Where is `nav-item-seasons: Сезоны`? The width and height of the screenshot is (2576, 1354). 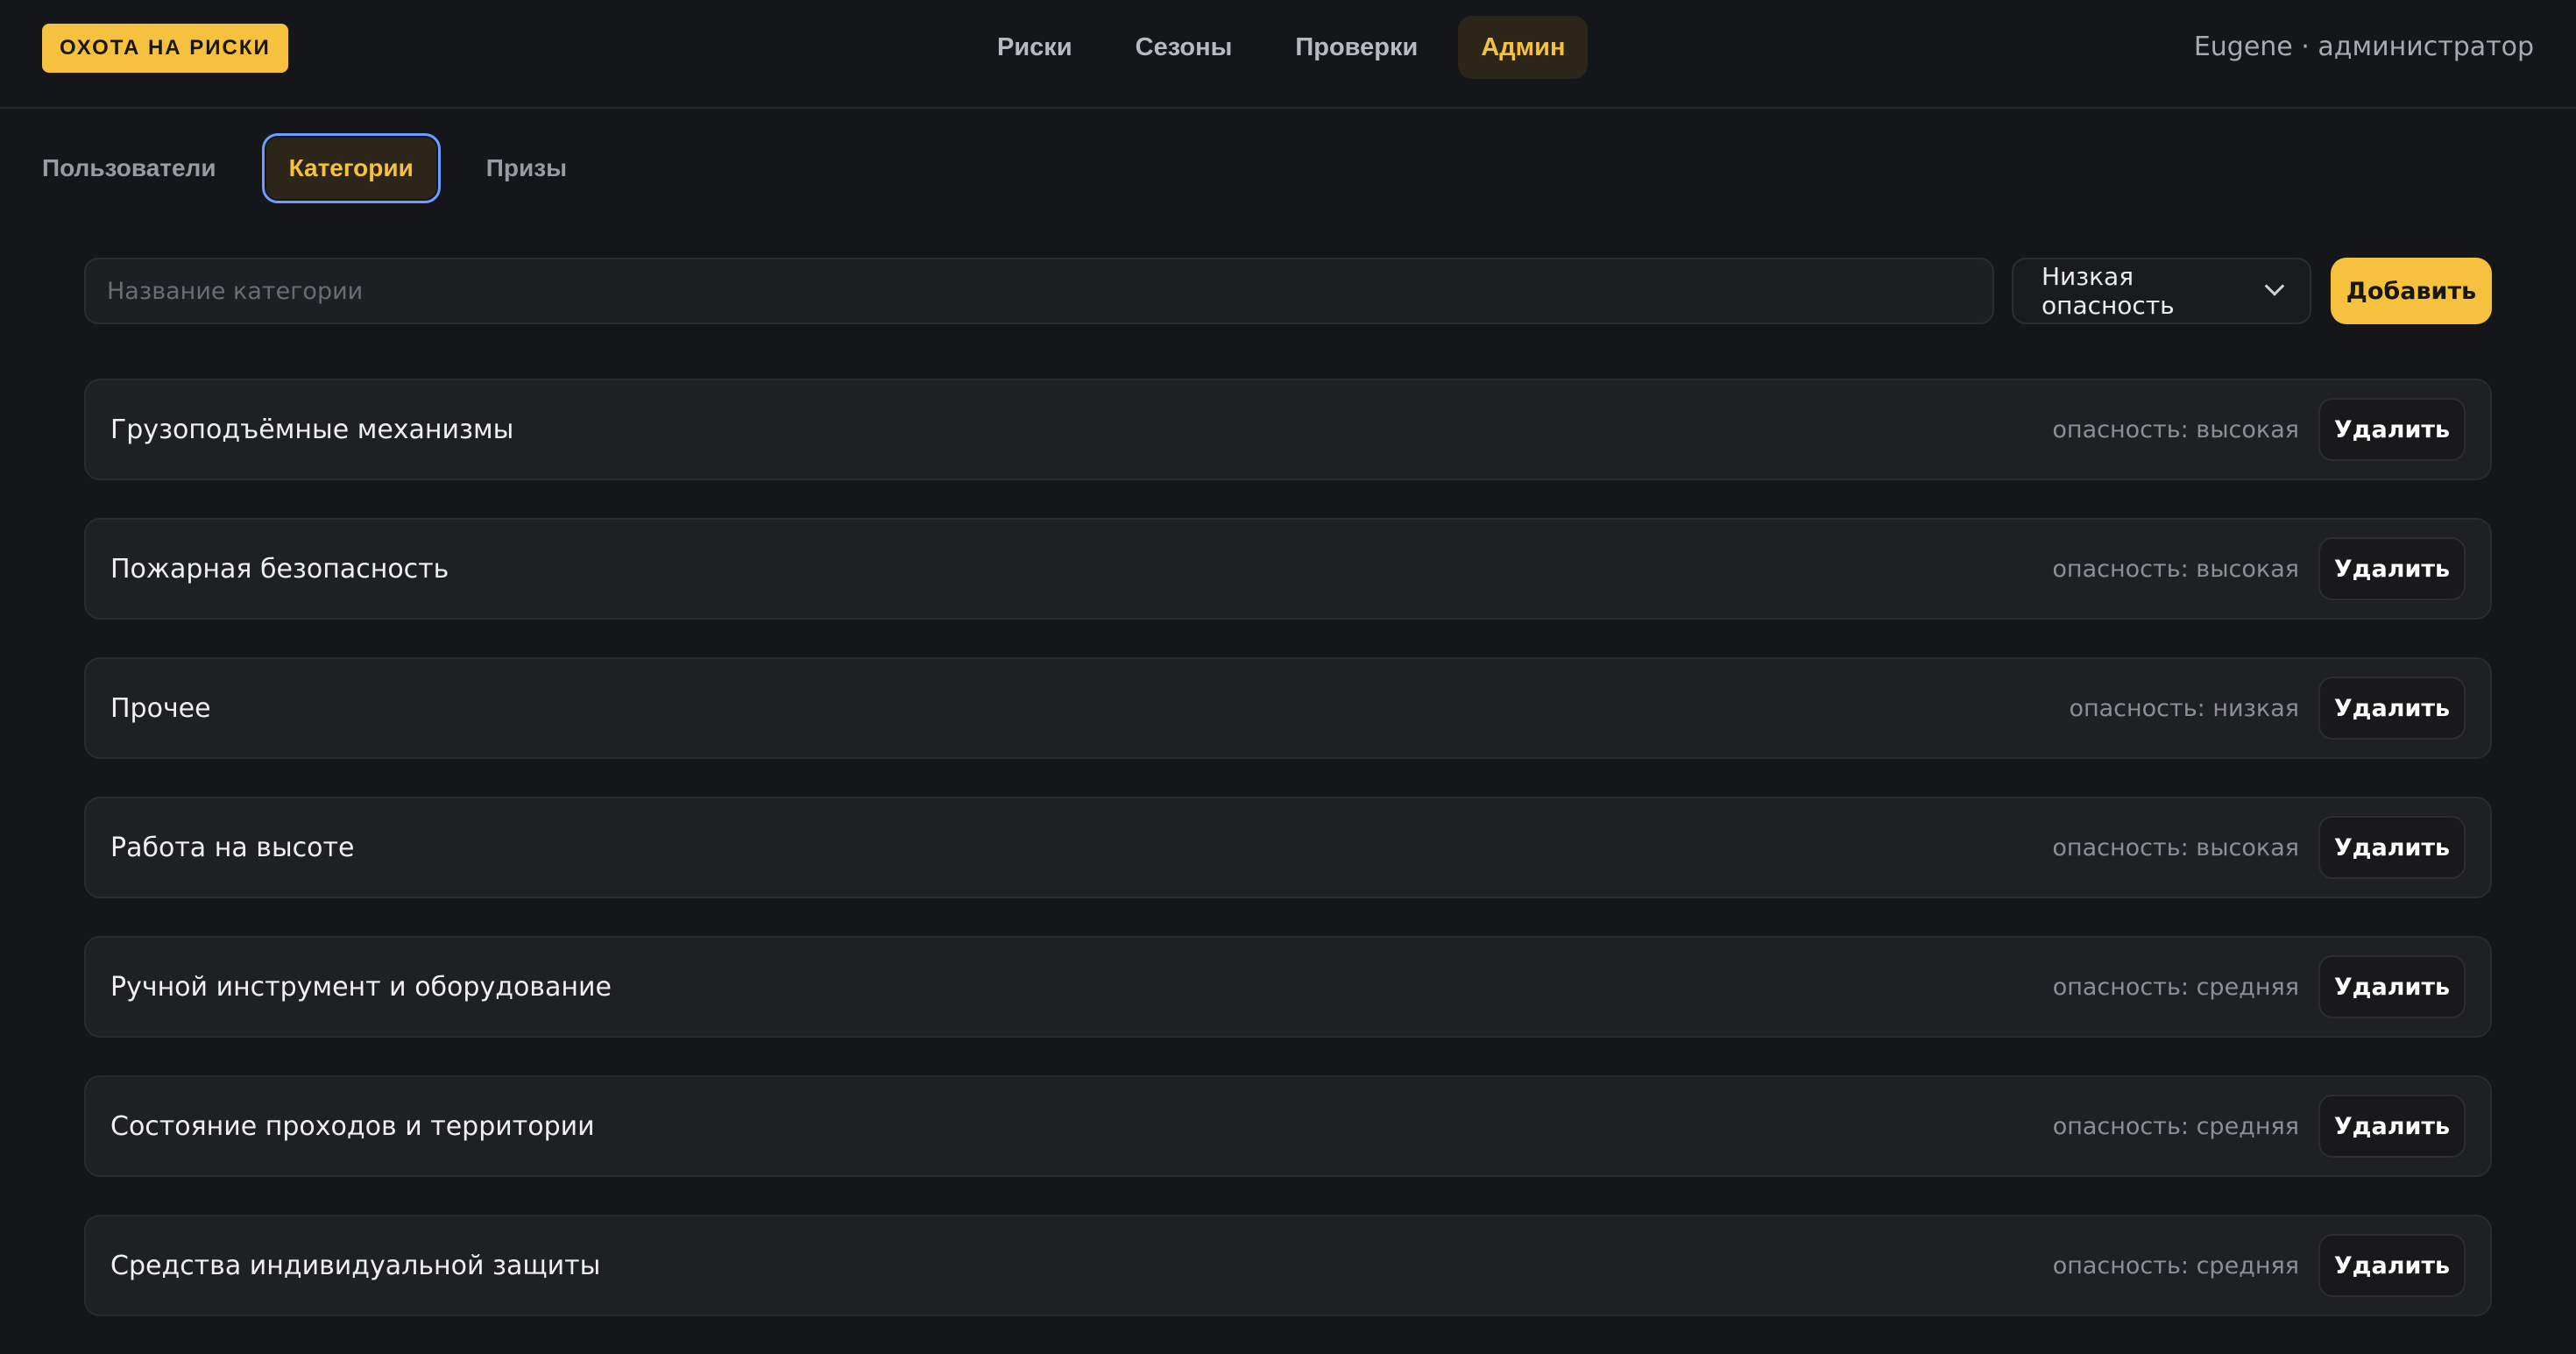 nav-item-seasons: Сезоны is located at coordinates (1184, 47).